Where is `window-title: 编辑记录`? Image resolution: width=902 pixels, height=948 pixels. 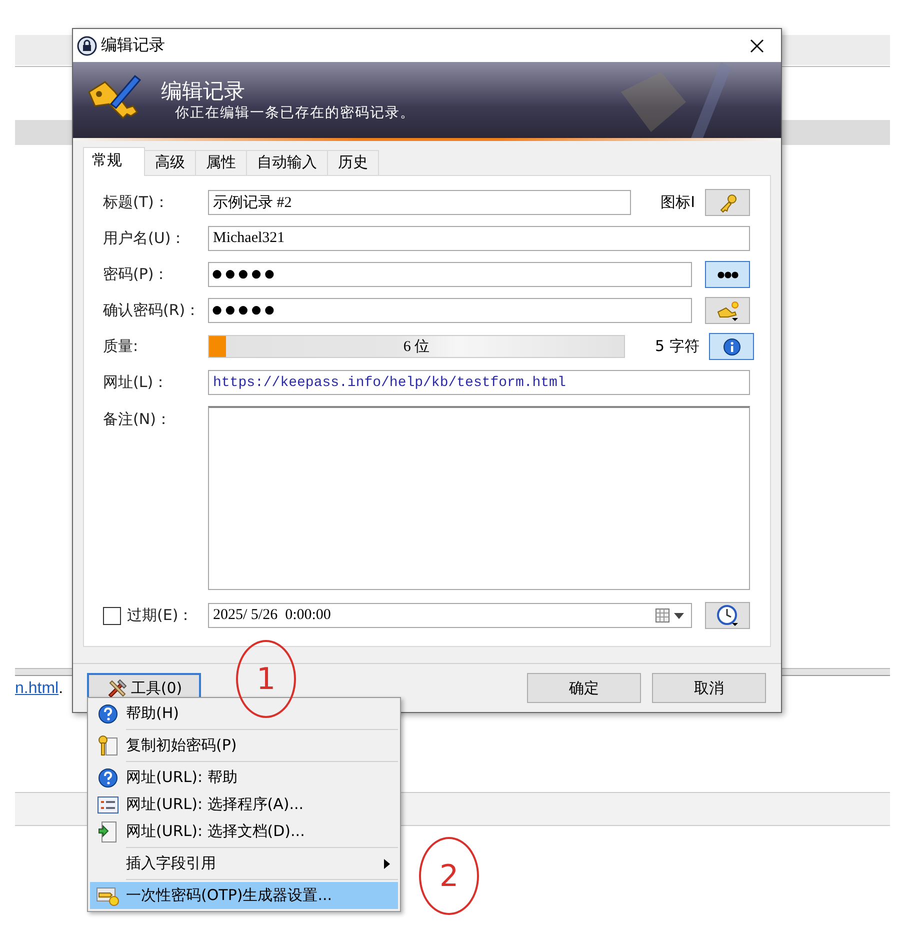
window-title: 编辑记录 is located at coordinates (133, 45).